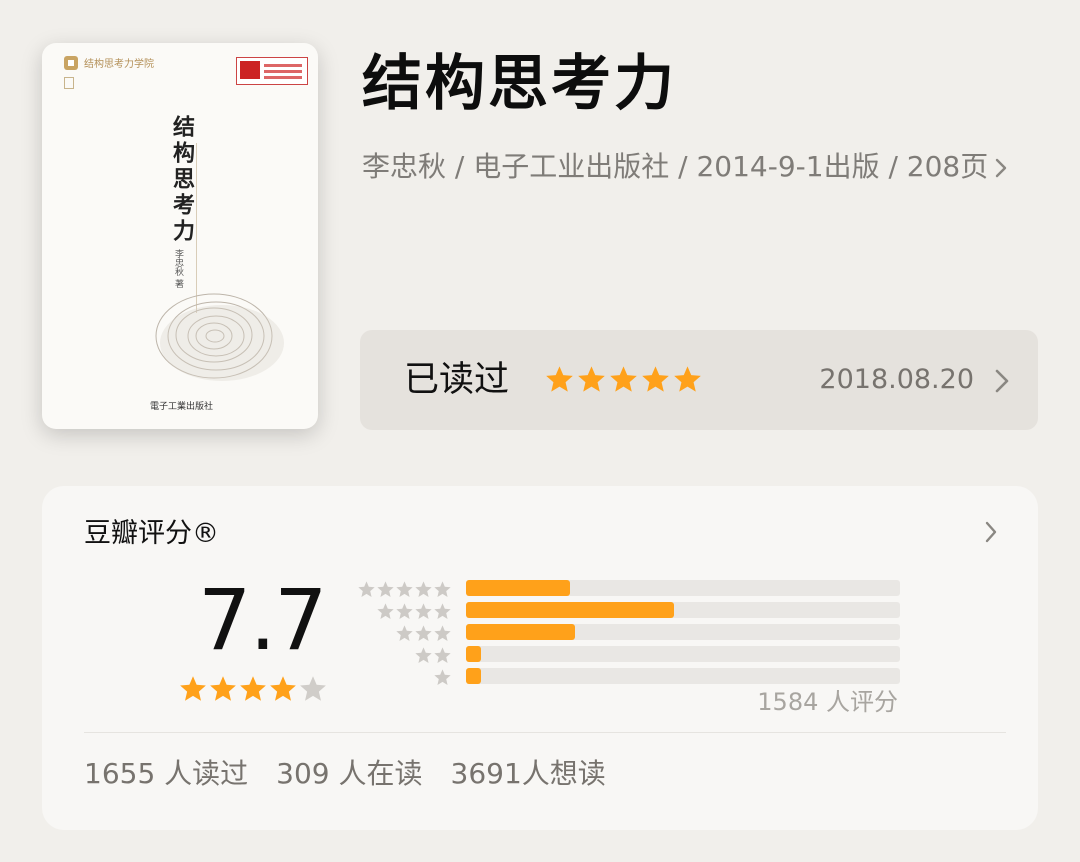  What do you see at coordinates (896, 379) in the screenshot?
I see `reading-date: 2018.08.20` at bounding box center [896, 379].